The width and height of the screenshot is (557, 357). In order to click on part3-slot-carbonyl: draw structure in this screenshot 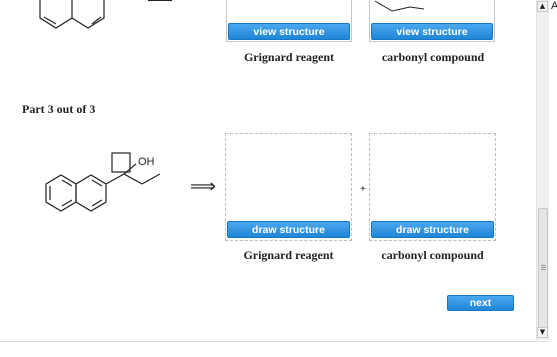, I will do `click(432, 187)`.